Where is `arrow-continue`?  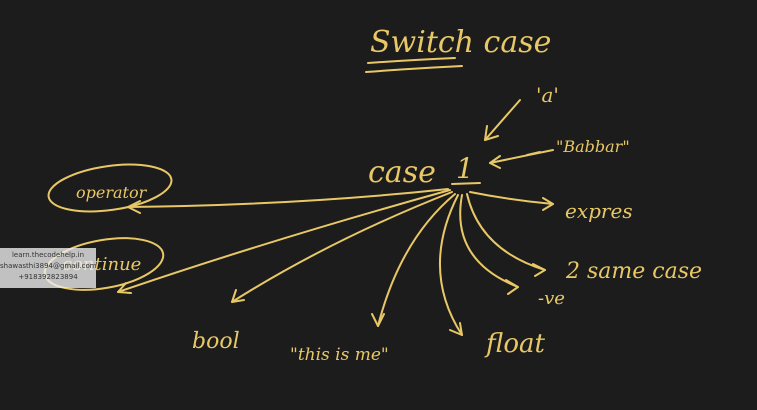
arrow-continue is located at coordinates (284, 241).